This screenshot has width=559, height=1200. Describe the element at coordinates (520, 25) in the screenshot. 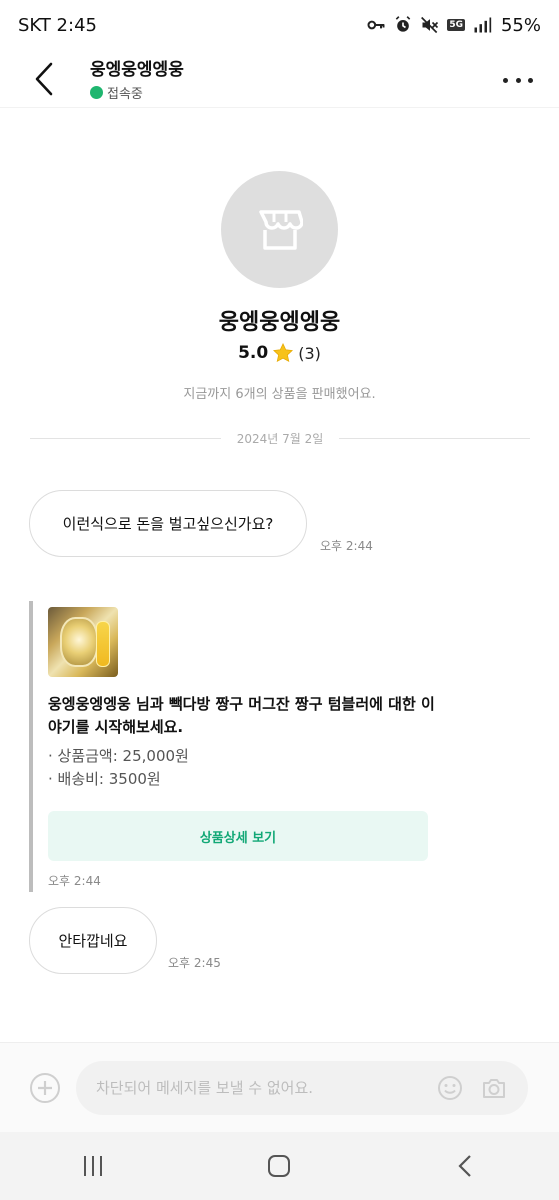

I see `battery-percent: 55%` at that location.